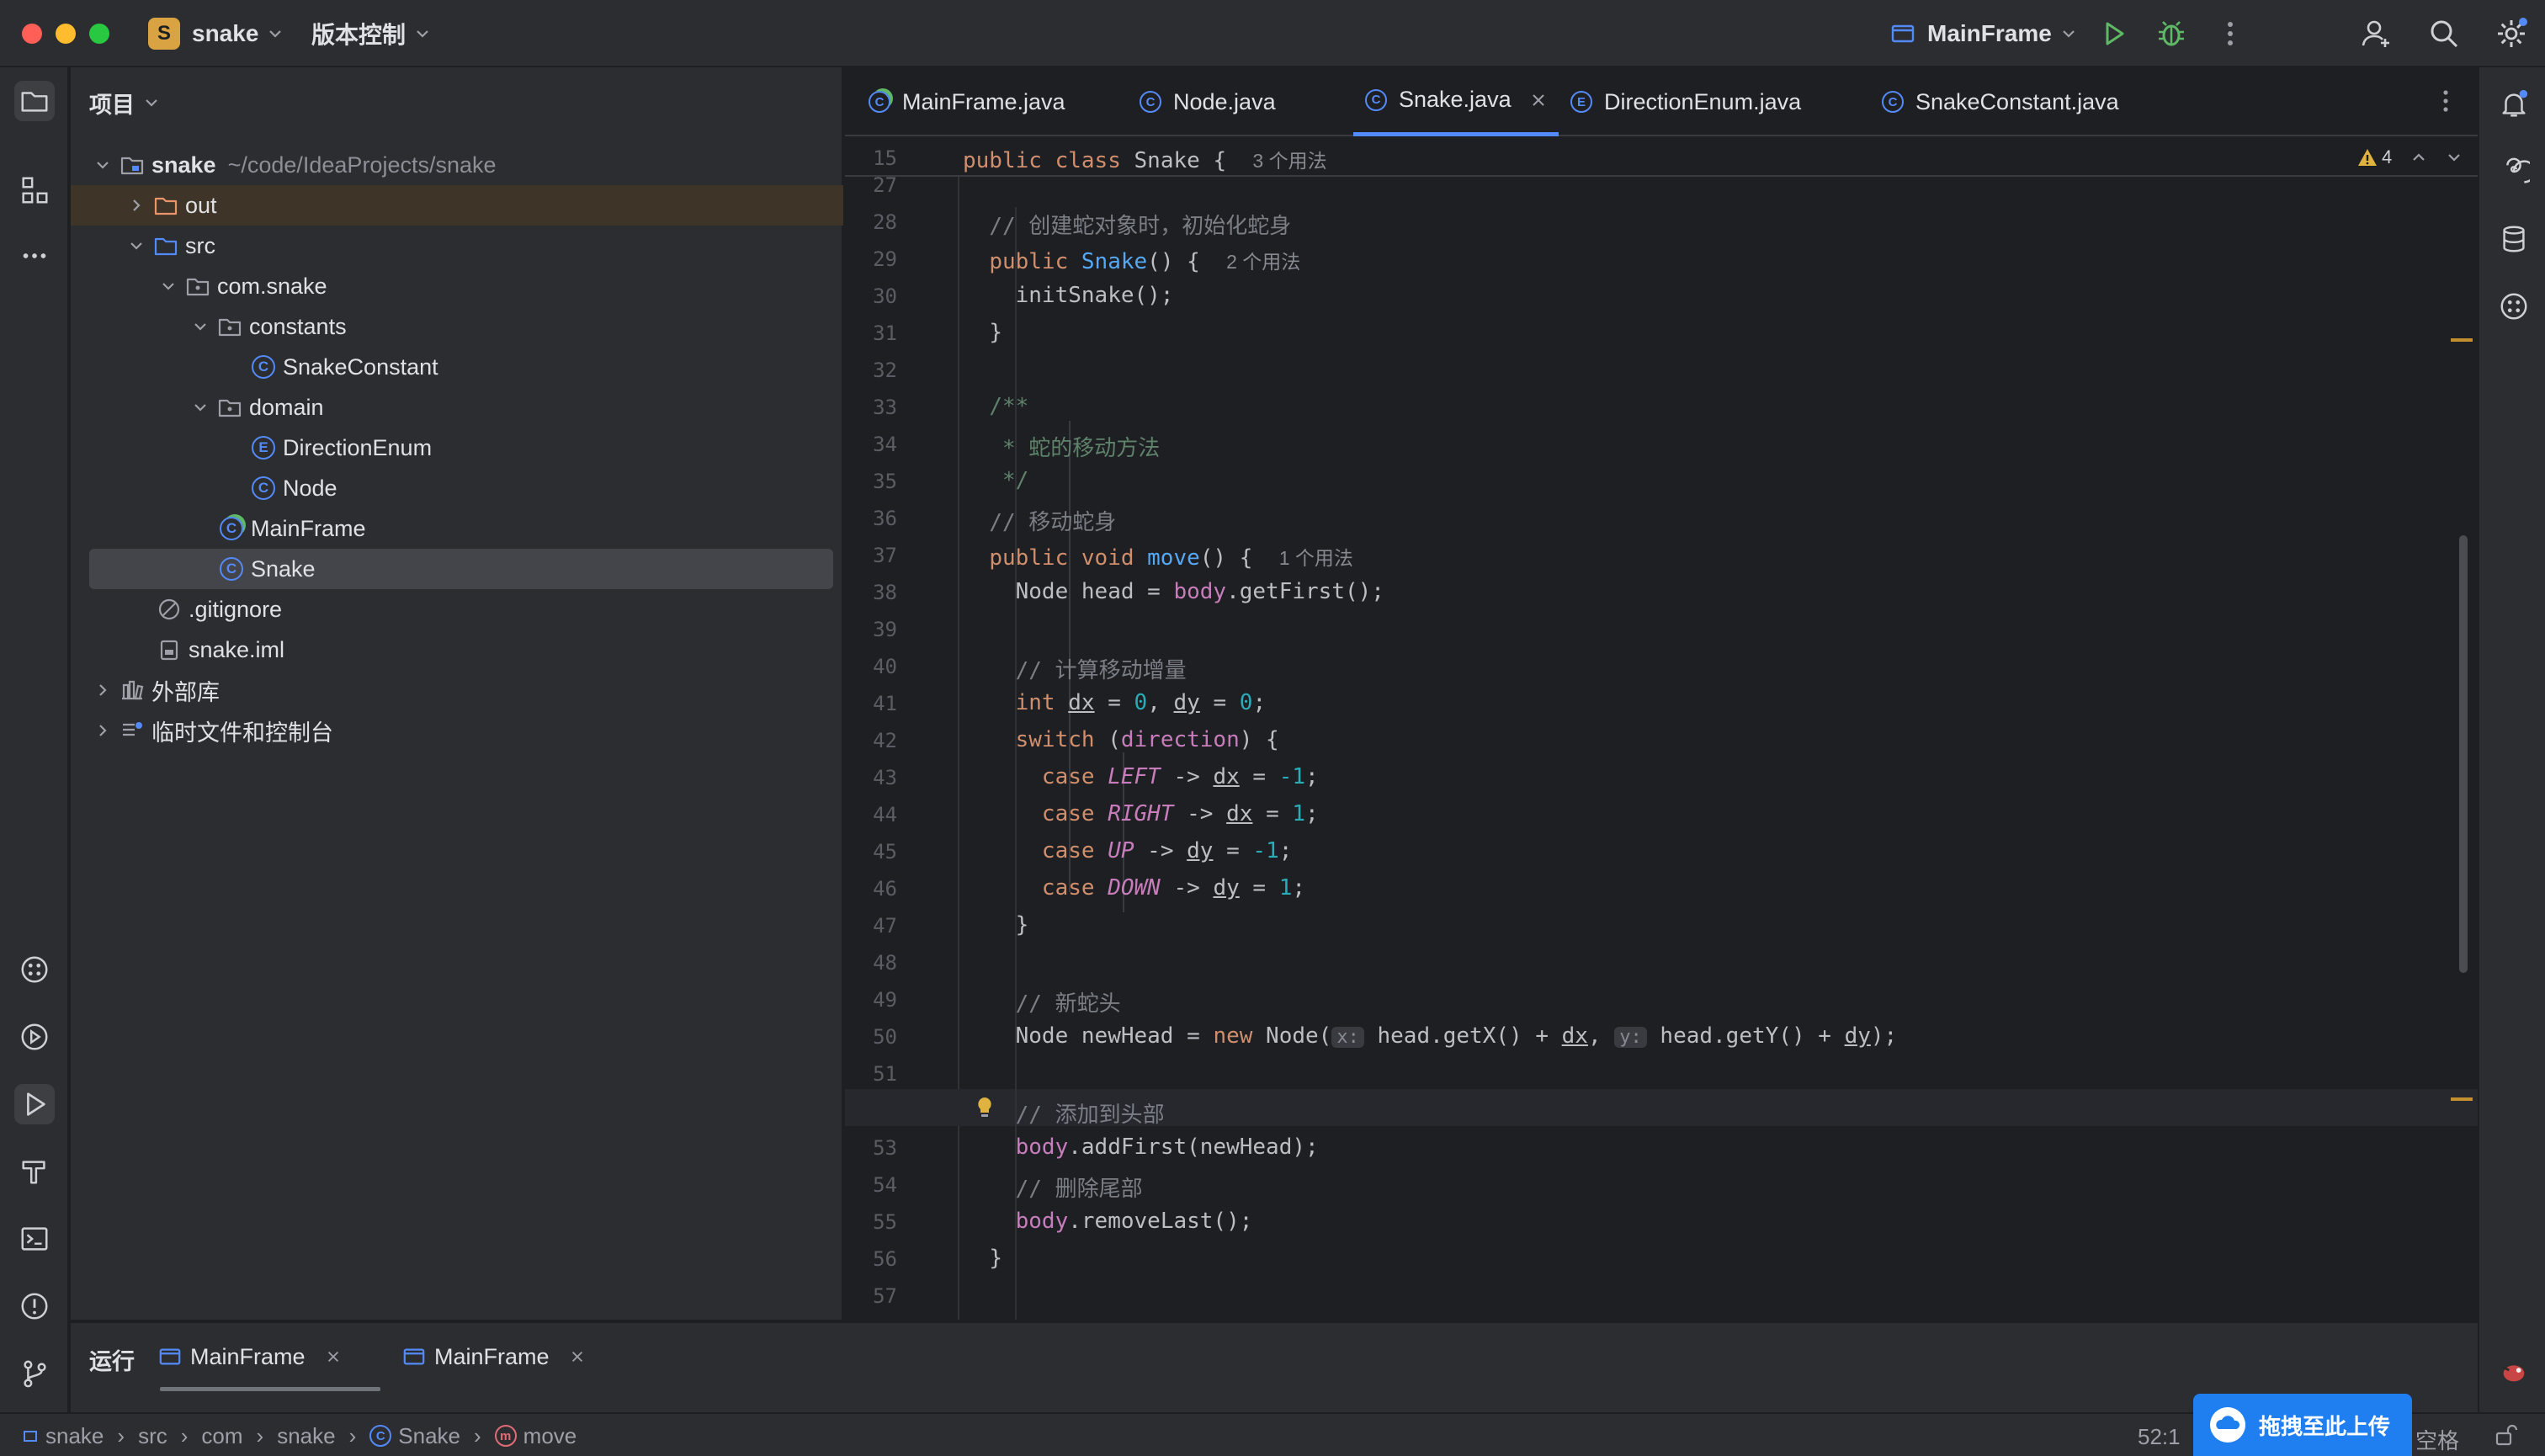 The image size is (2545, 1456). What do you see at coordinates (871, 740) in the screenshot?
I see `line-number: 42` at bounding box center [871, 740].